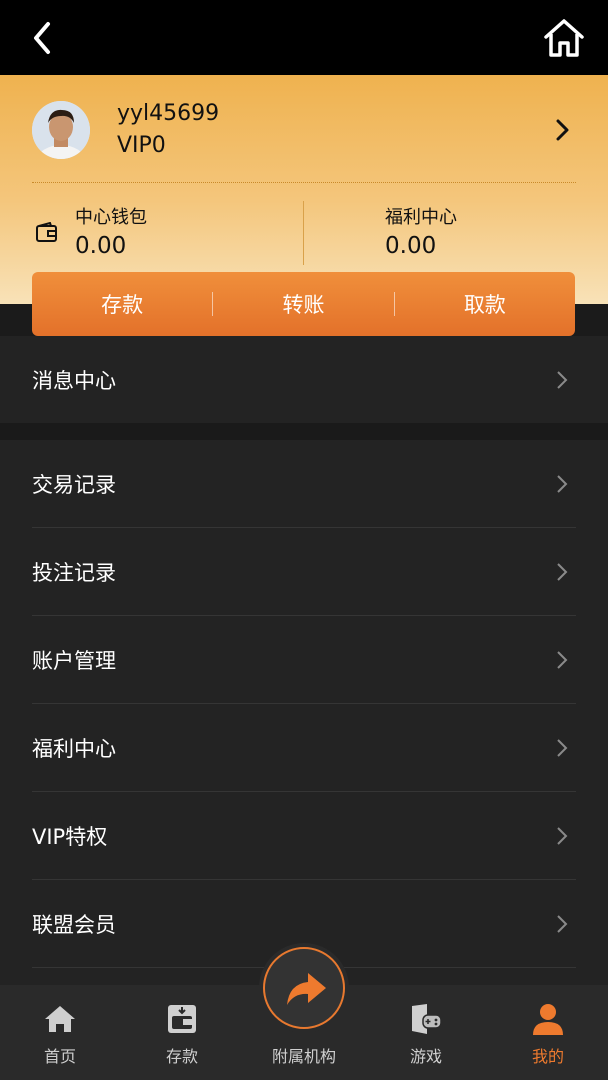  I want to click on wallet-icon, so click(46, 232).